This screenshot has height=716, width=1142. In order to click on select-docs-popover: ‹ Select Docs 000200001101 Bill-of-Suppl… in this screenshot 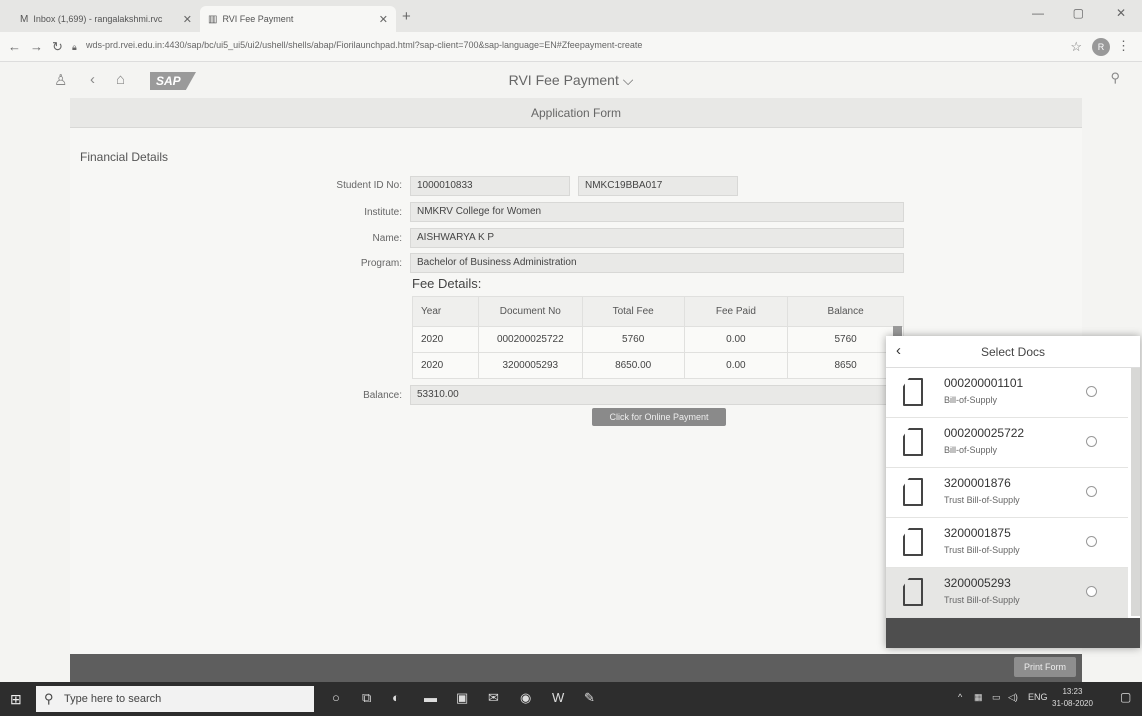, I will do `click(1013, 492)`.